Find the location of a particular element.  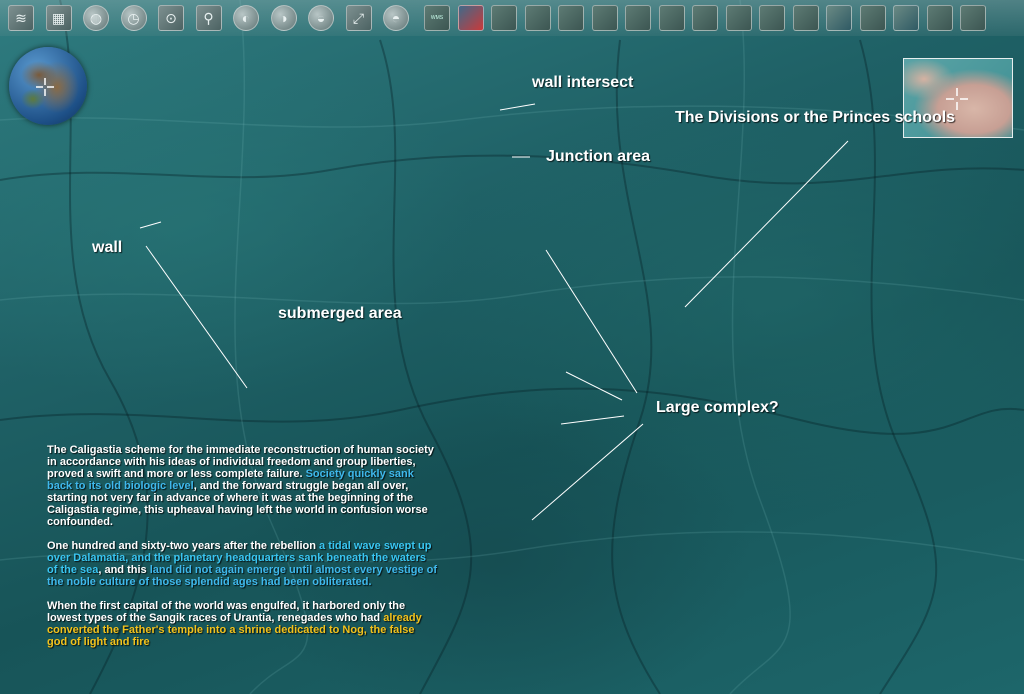

label-junction-area: Junction area is located at coordinates (598, 156).